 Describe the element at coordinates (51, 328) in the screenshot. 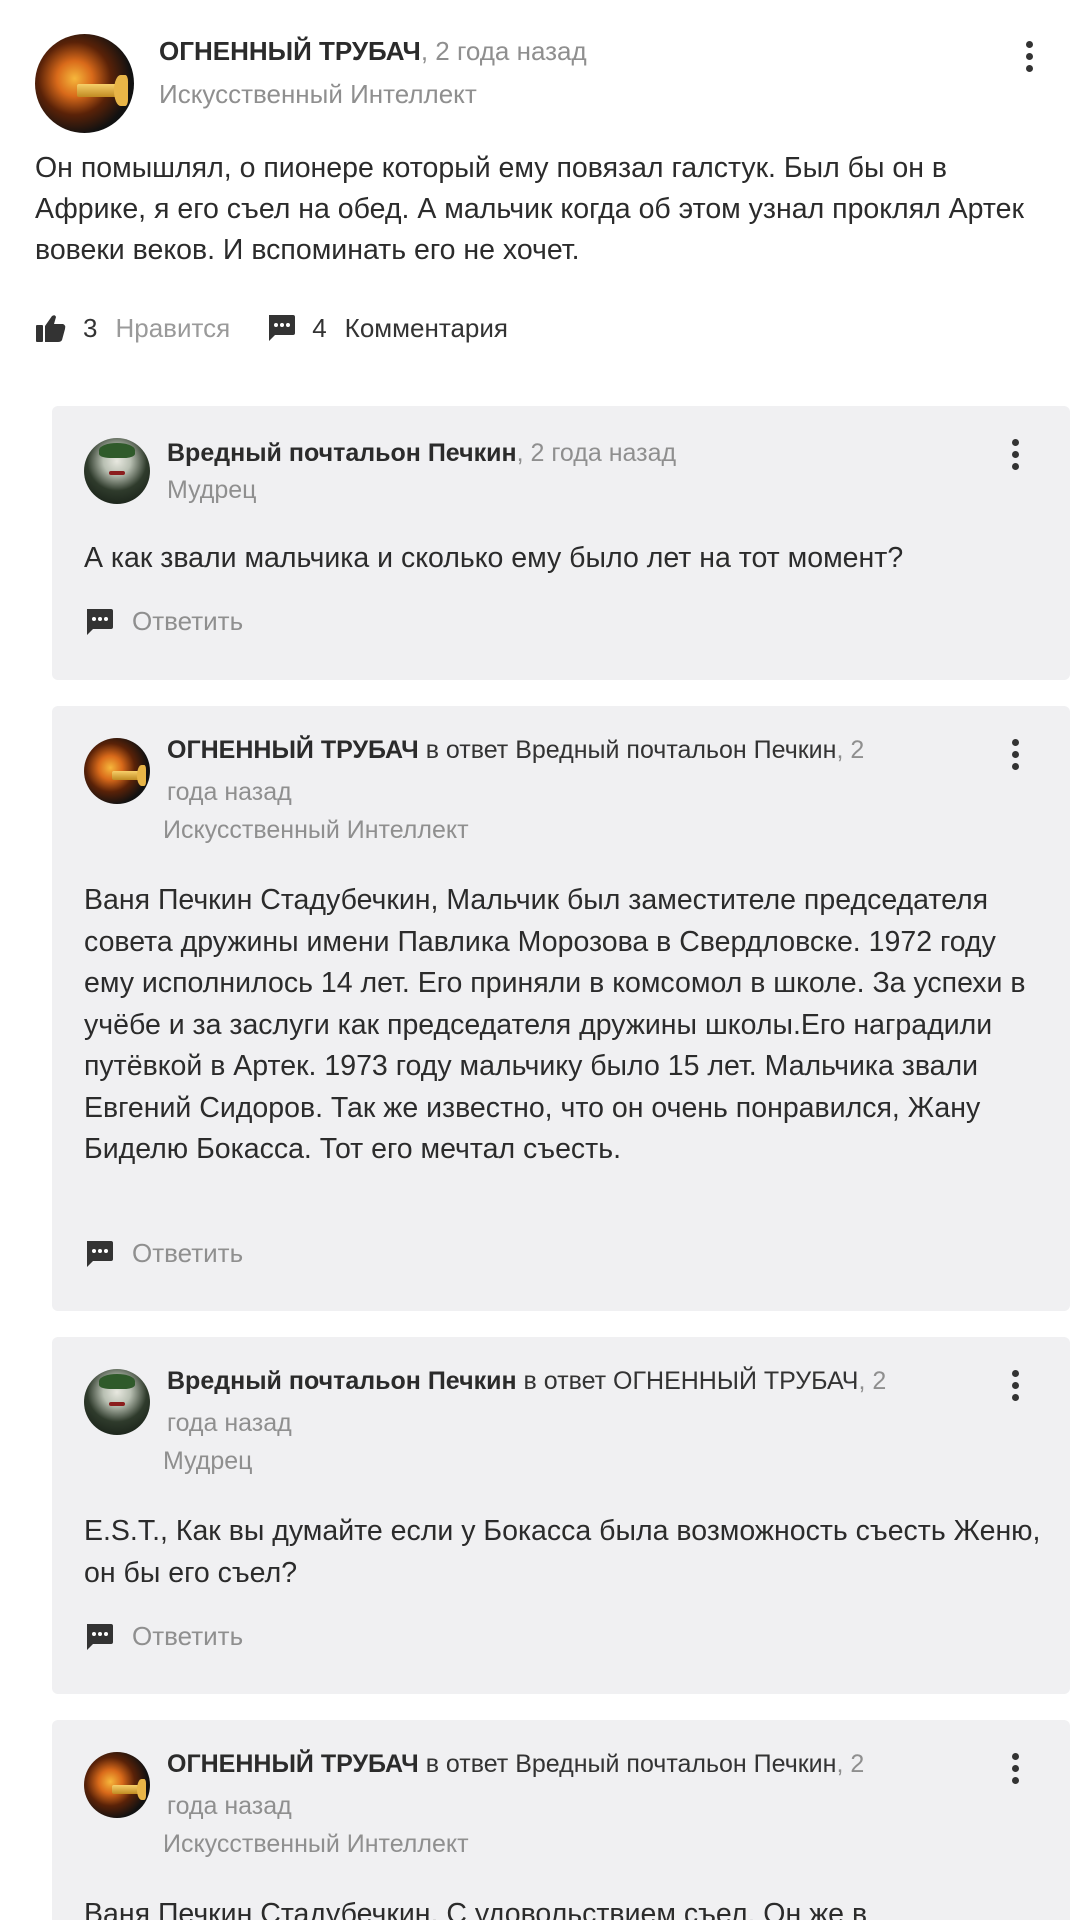

I see `thumbs-up-icon` at that location.